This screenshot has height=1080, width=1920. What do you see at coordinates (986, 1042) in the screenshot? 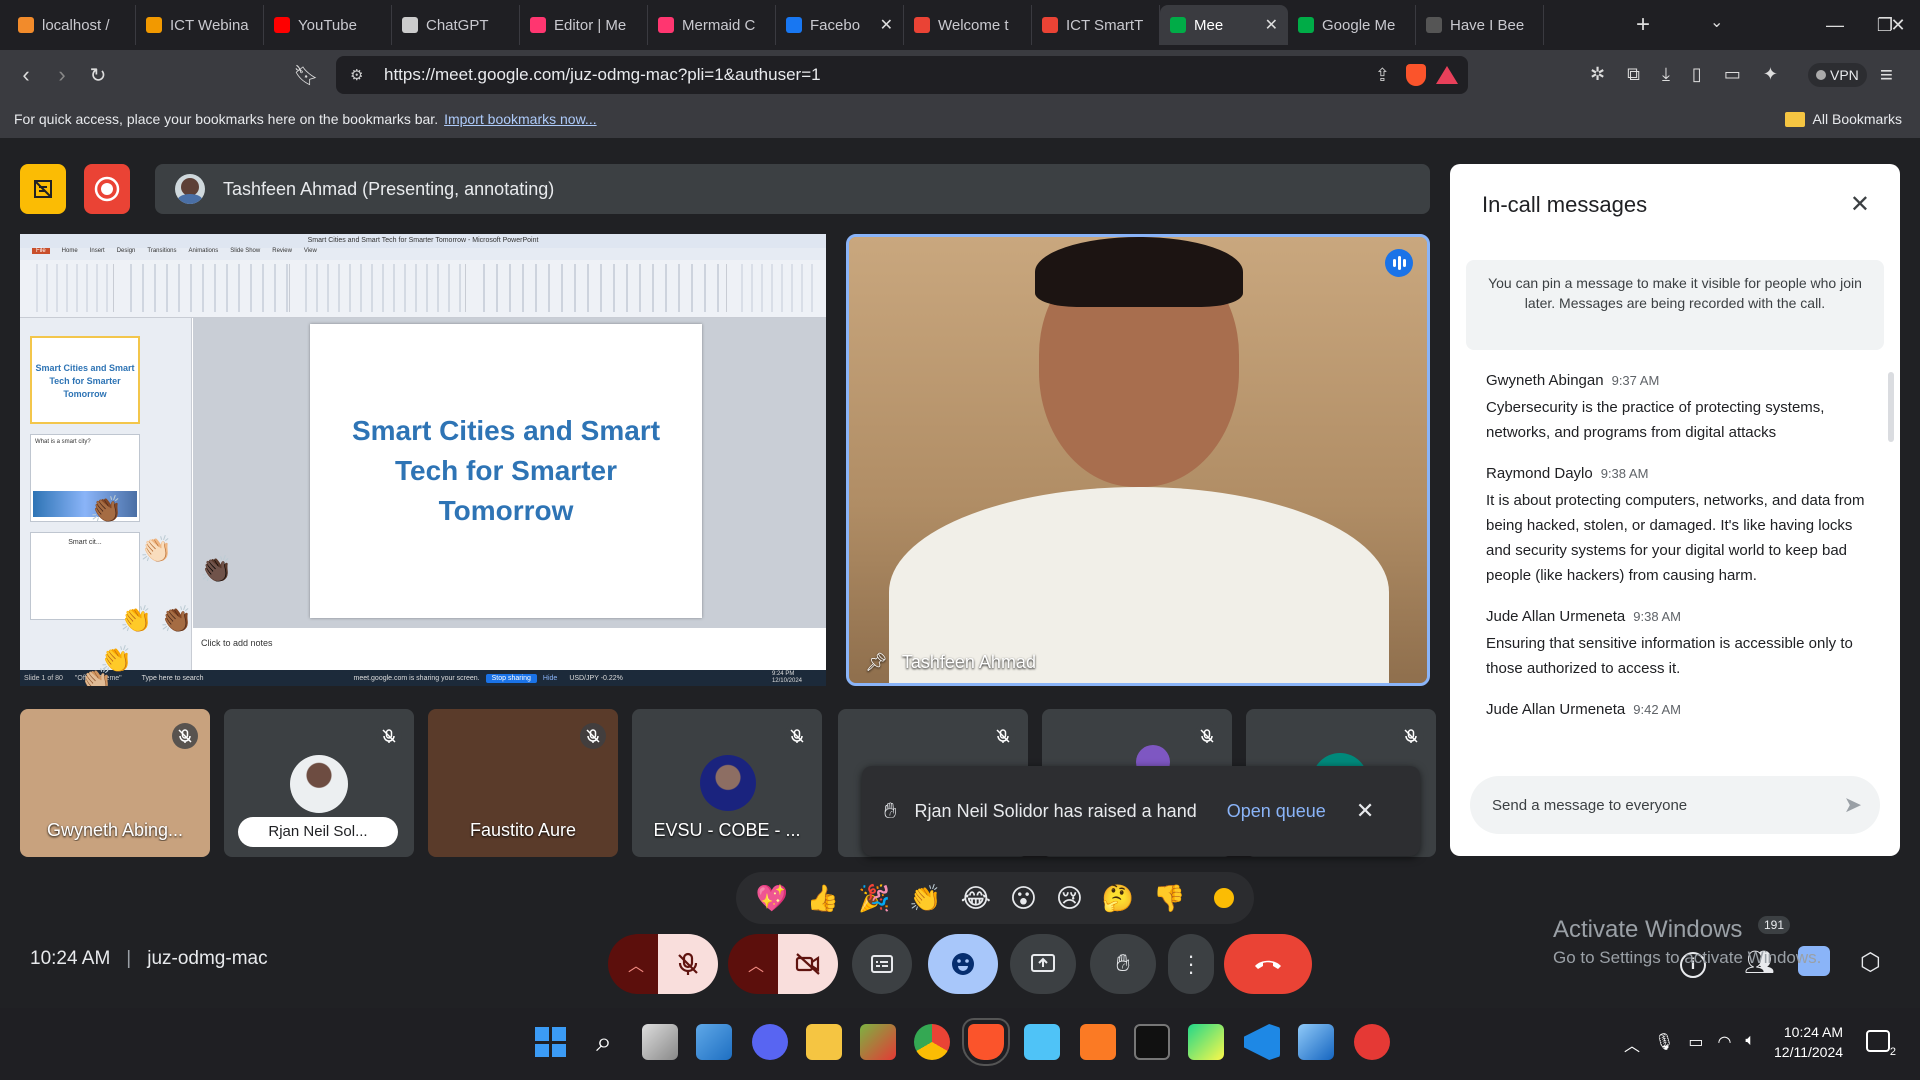
I see `brave-icon` at bounding box center [986, 1042].